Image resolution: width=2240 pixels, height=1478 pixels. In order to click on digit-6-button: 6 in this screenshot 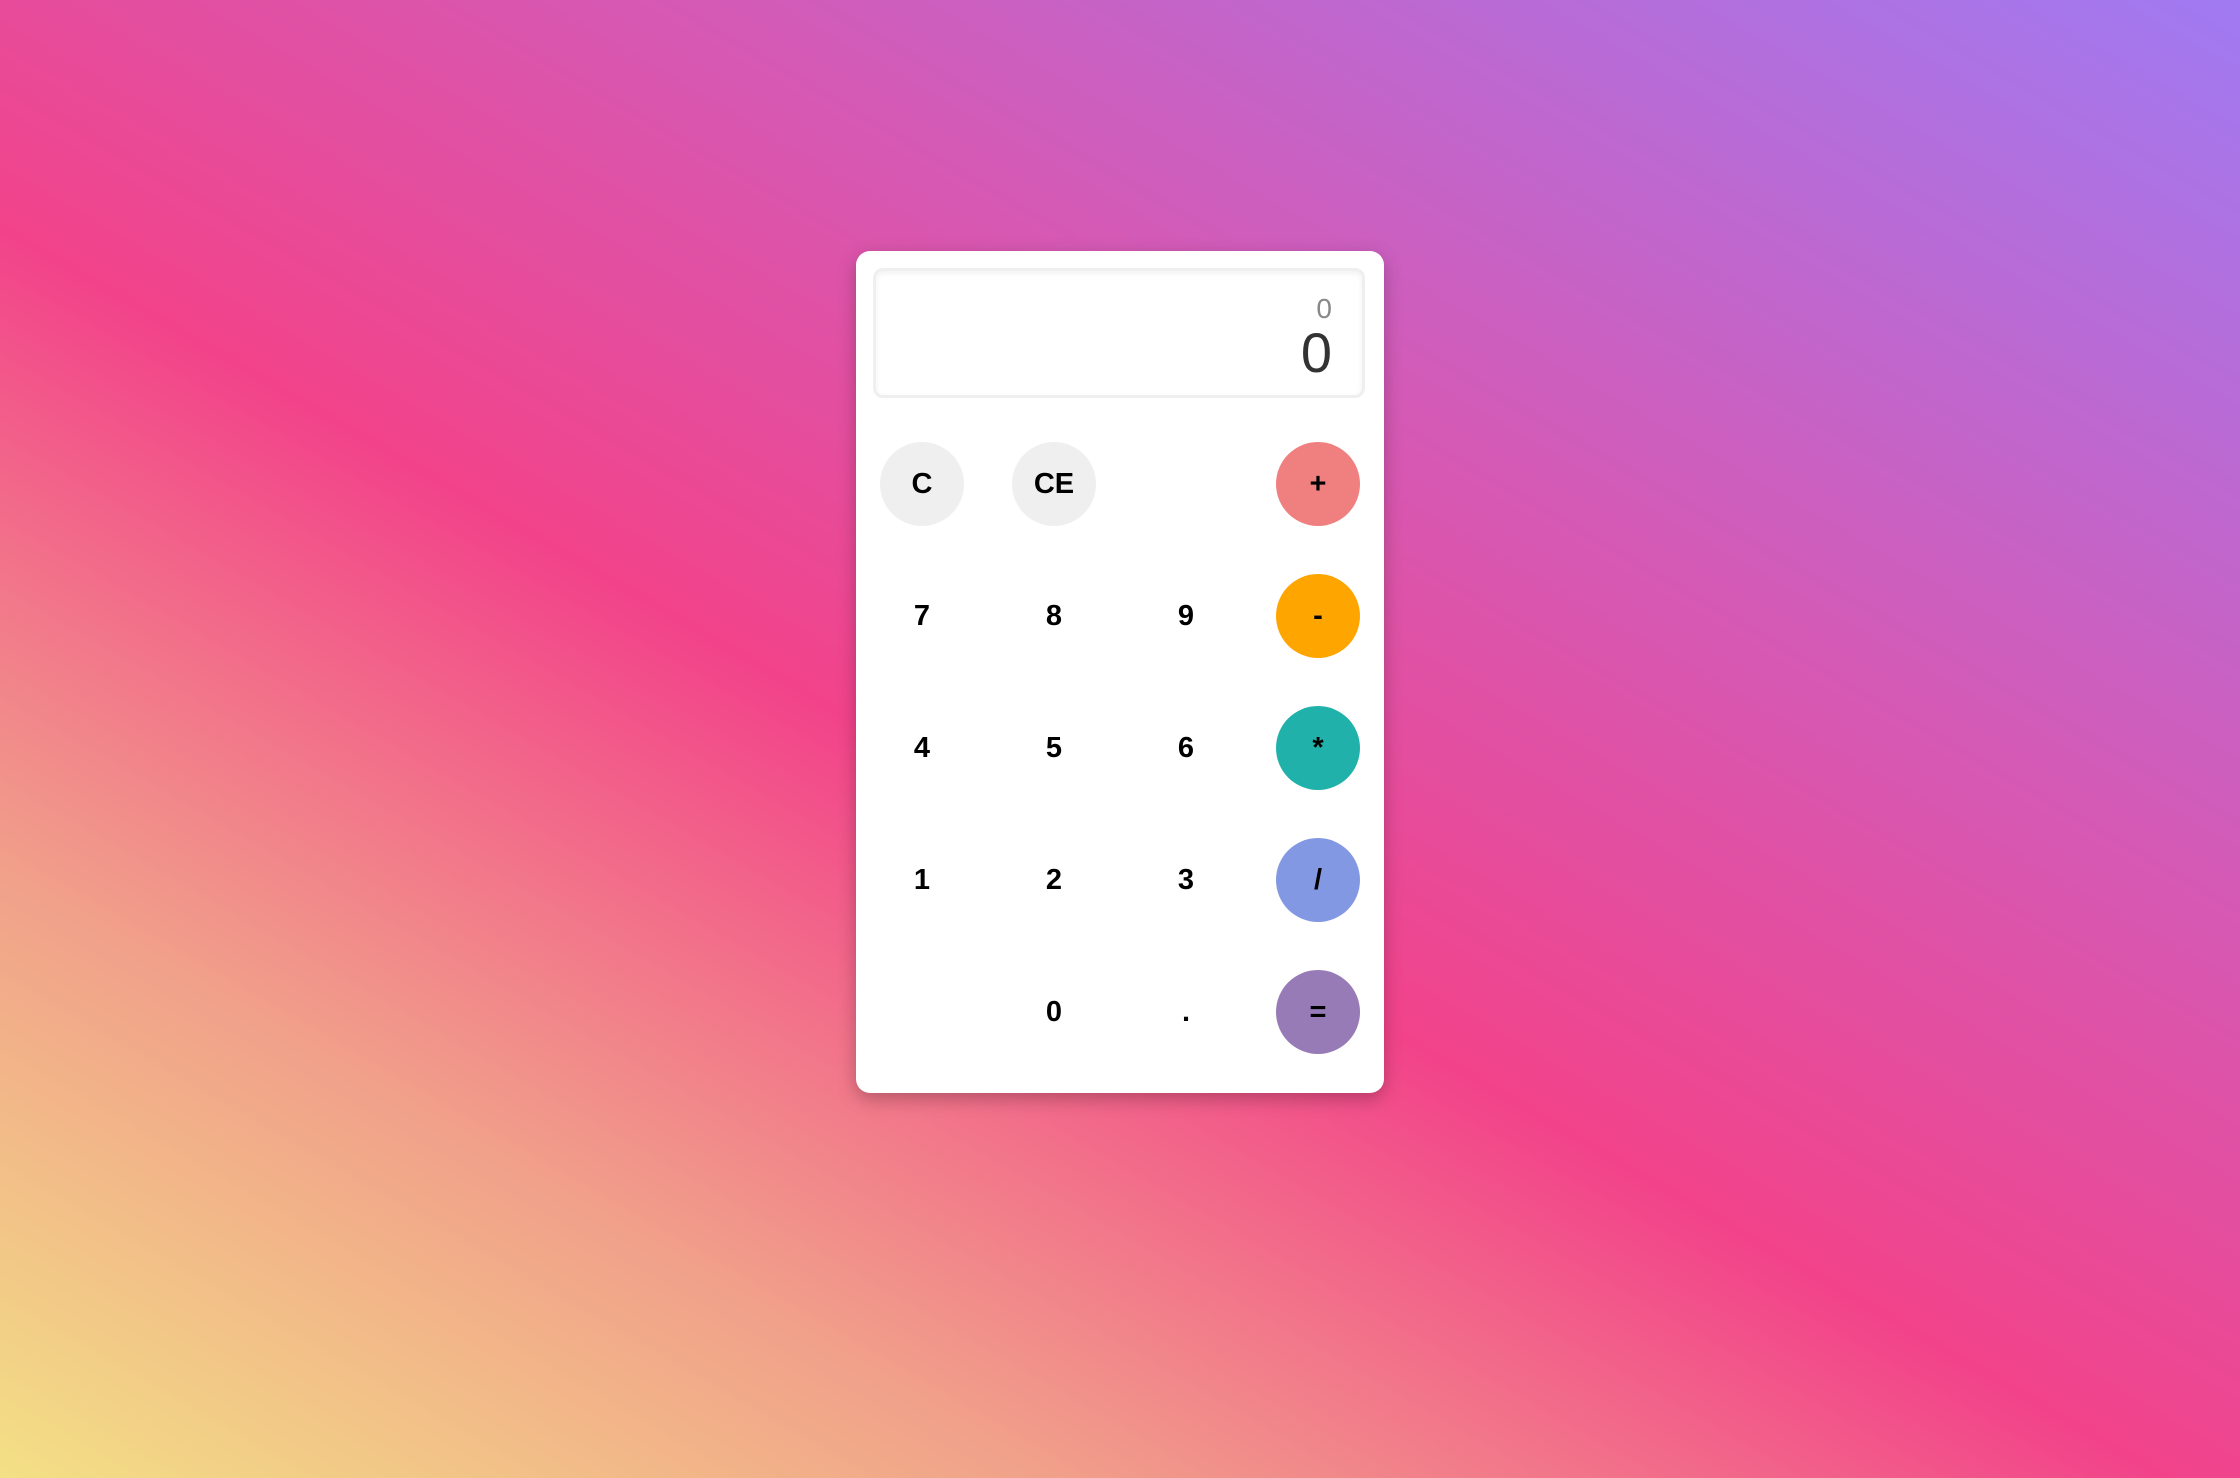, I will do `click(1186, 748)`.